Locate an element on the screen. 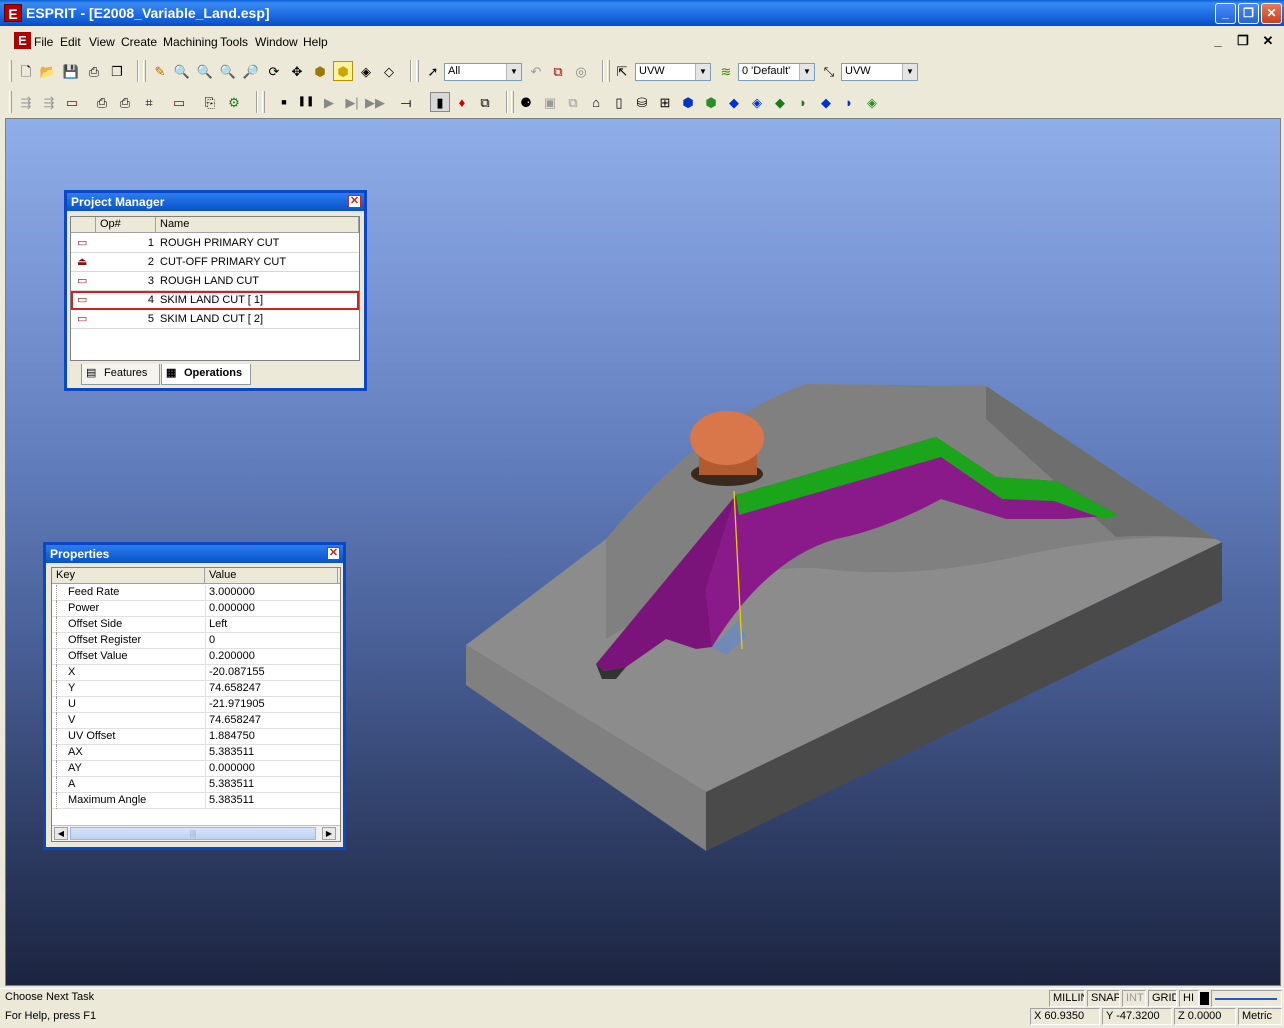 This screenshot has width=1284, height=1028. list-item: ▭ 1 ROUGH PRIMARY CUT is located at coordinates (215, 243).